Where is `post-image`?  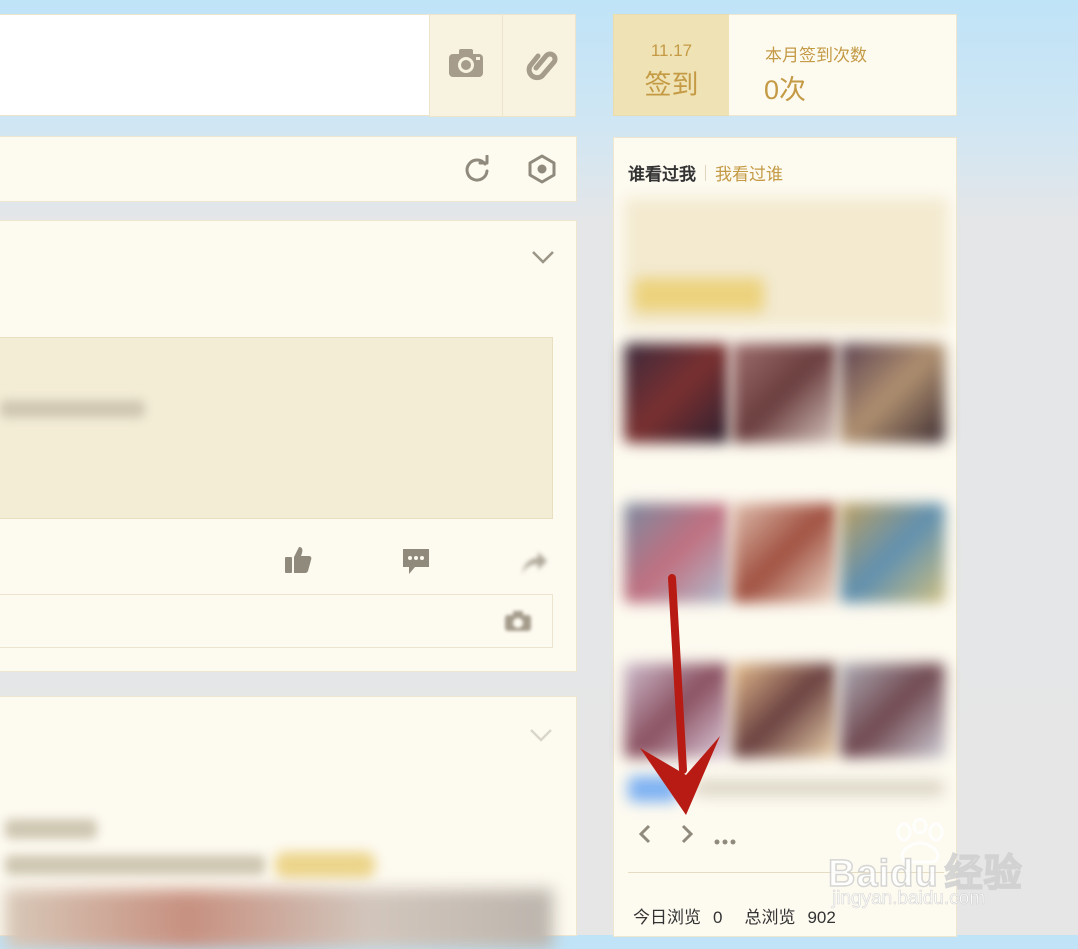 post-image is located at coordinates (279, 919).